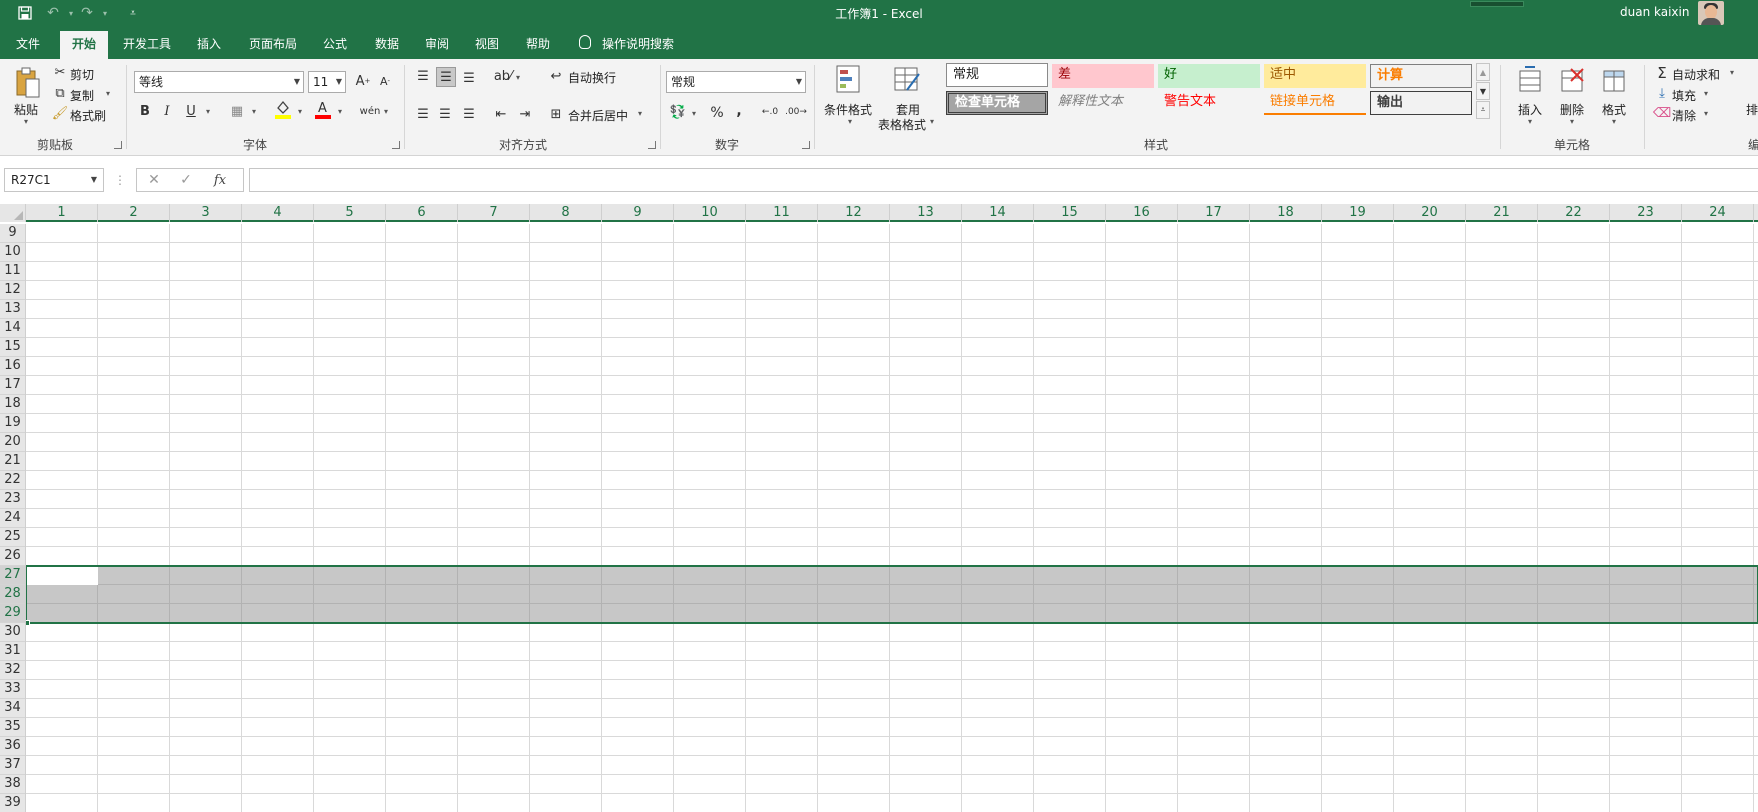  I want to click on fill-handle, so click(28, 623).